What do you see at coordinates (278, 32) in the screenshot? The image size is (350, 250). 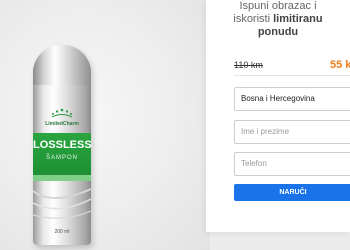 I see `promo-highlight-offer: ponudu` at bounding box center [278, 32].